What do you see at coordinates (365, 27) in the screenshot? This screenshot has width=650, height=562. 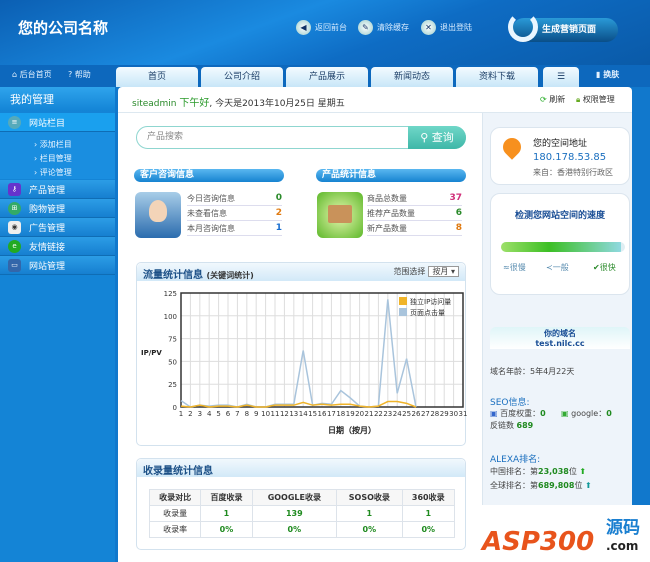 I see `broom-icon: ✎` at bounding box center [365, 27].